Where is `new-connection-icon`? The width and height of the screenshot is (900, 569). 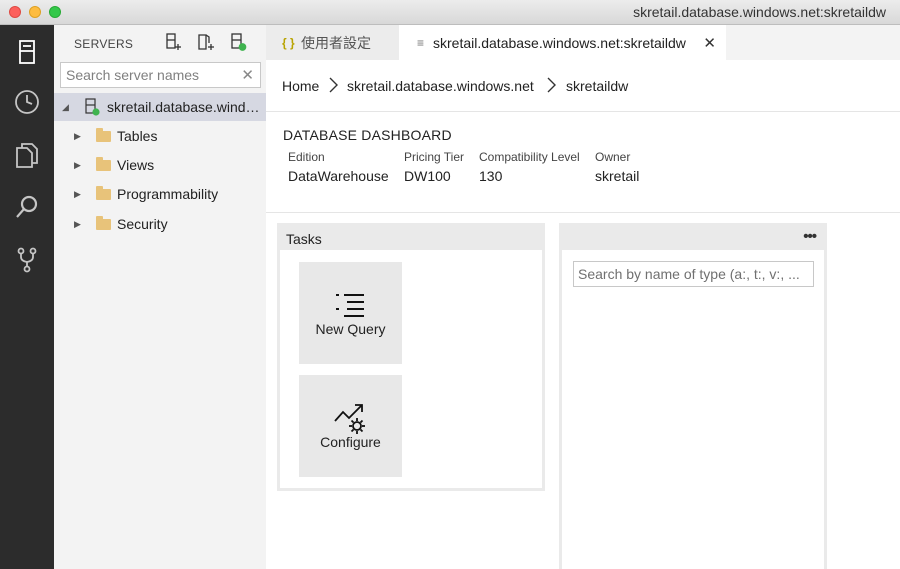
new-connection-icon is located at coordinates (173, 41).